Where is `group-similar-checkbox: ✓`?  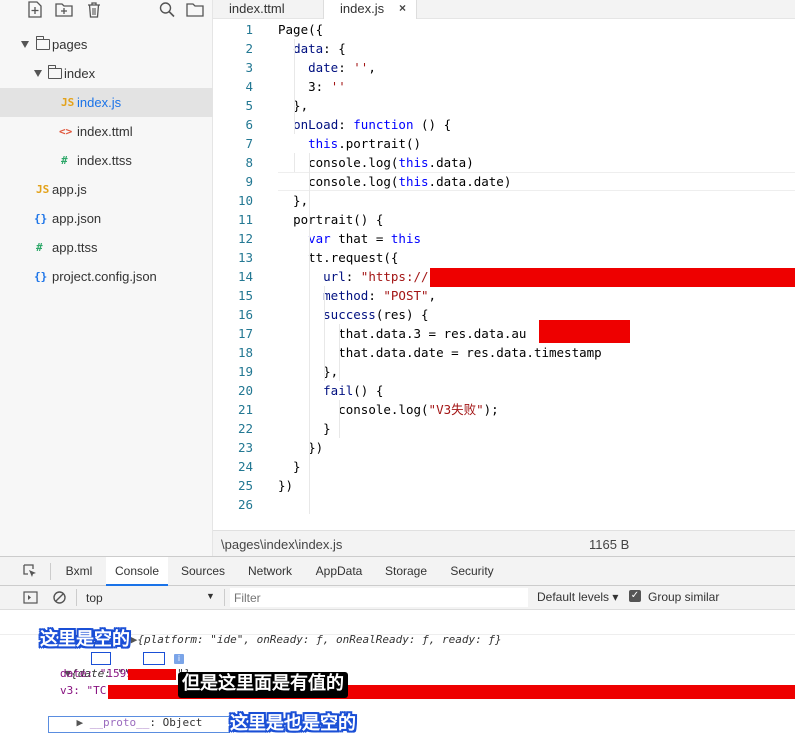 group-similar-checkbox: ✓ is located at coordinates (635, 596).